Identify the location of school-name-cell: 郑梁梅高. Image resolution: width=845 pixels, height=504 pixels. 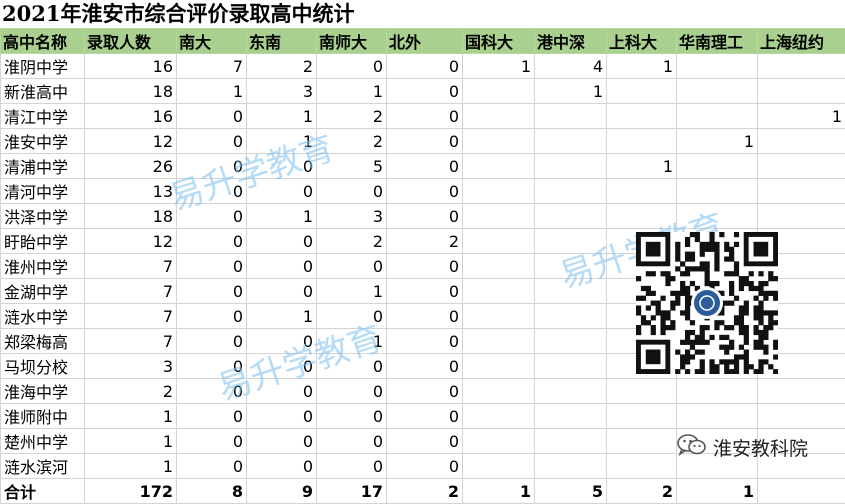
(43, 341).